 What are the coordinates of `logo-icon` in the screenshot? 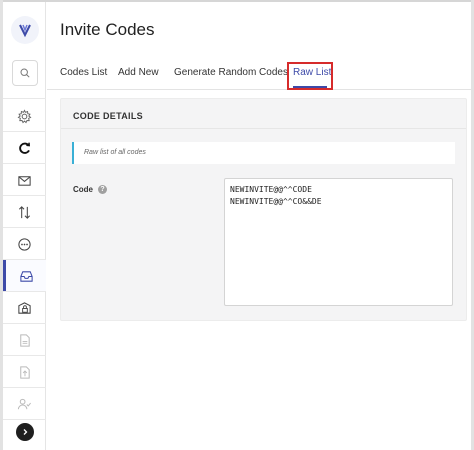 It's located at (25, 31).